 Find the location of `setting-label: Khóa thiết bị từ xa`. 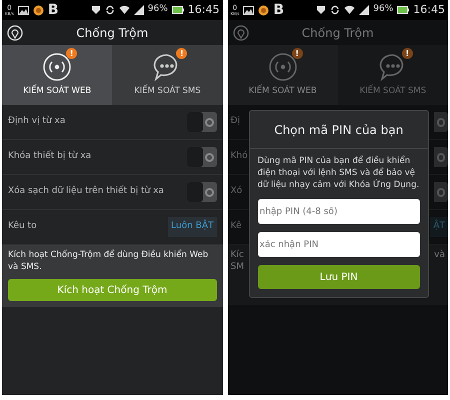

setting-label: Khóa thiết bị từ xa is located at coordinates (50, 157).